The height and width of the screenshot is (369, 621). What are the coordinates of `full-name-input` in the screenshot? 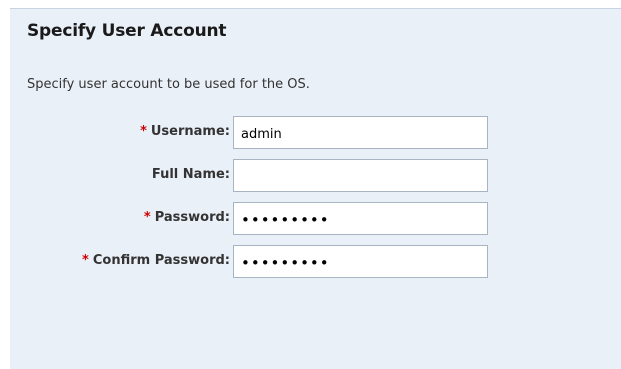 It's located at (360, 175).